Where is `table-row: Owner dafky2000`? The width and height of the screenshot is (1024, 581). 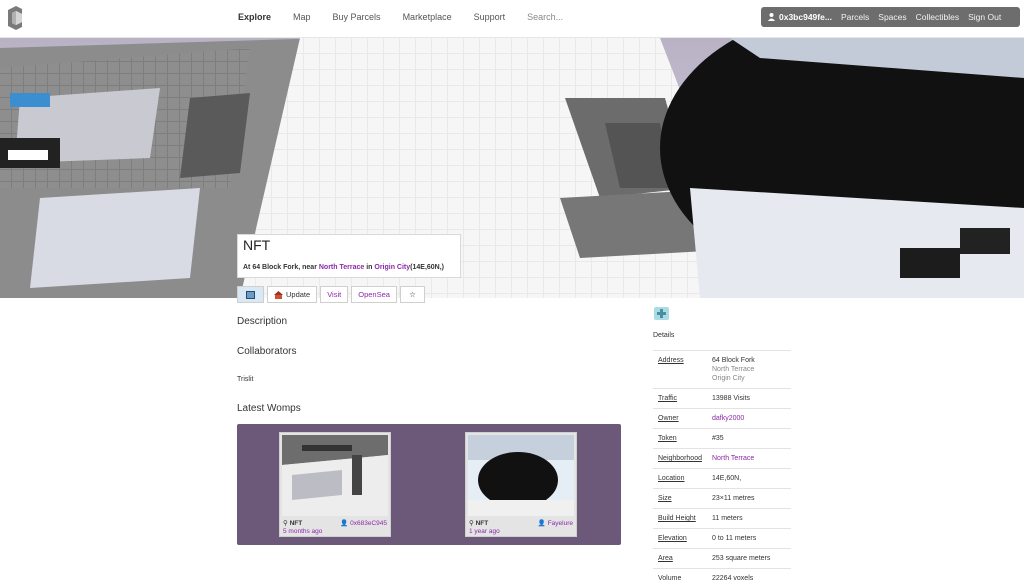 table-row: Owner dafky2000 is located at coordinates (722, 418).